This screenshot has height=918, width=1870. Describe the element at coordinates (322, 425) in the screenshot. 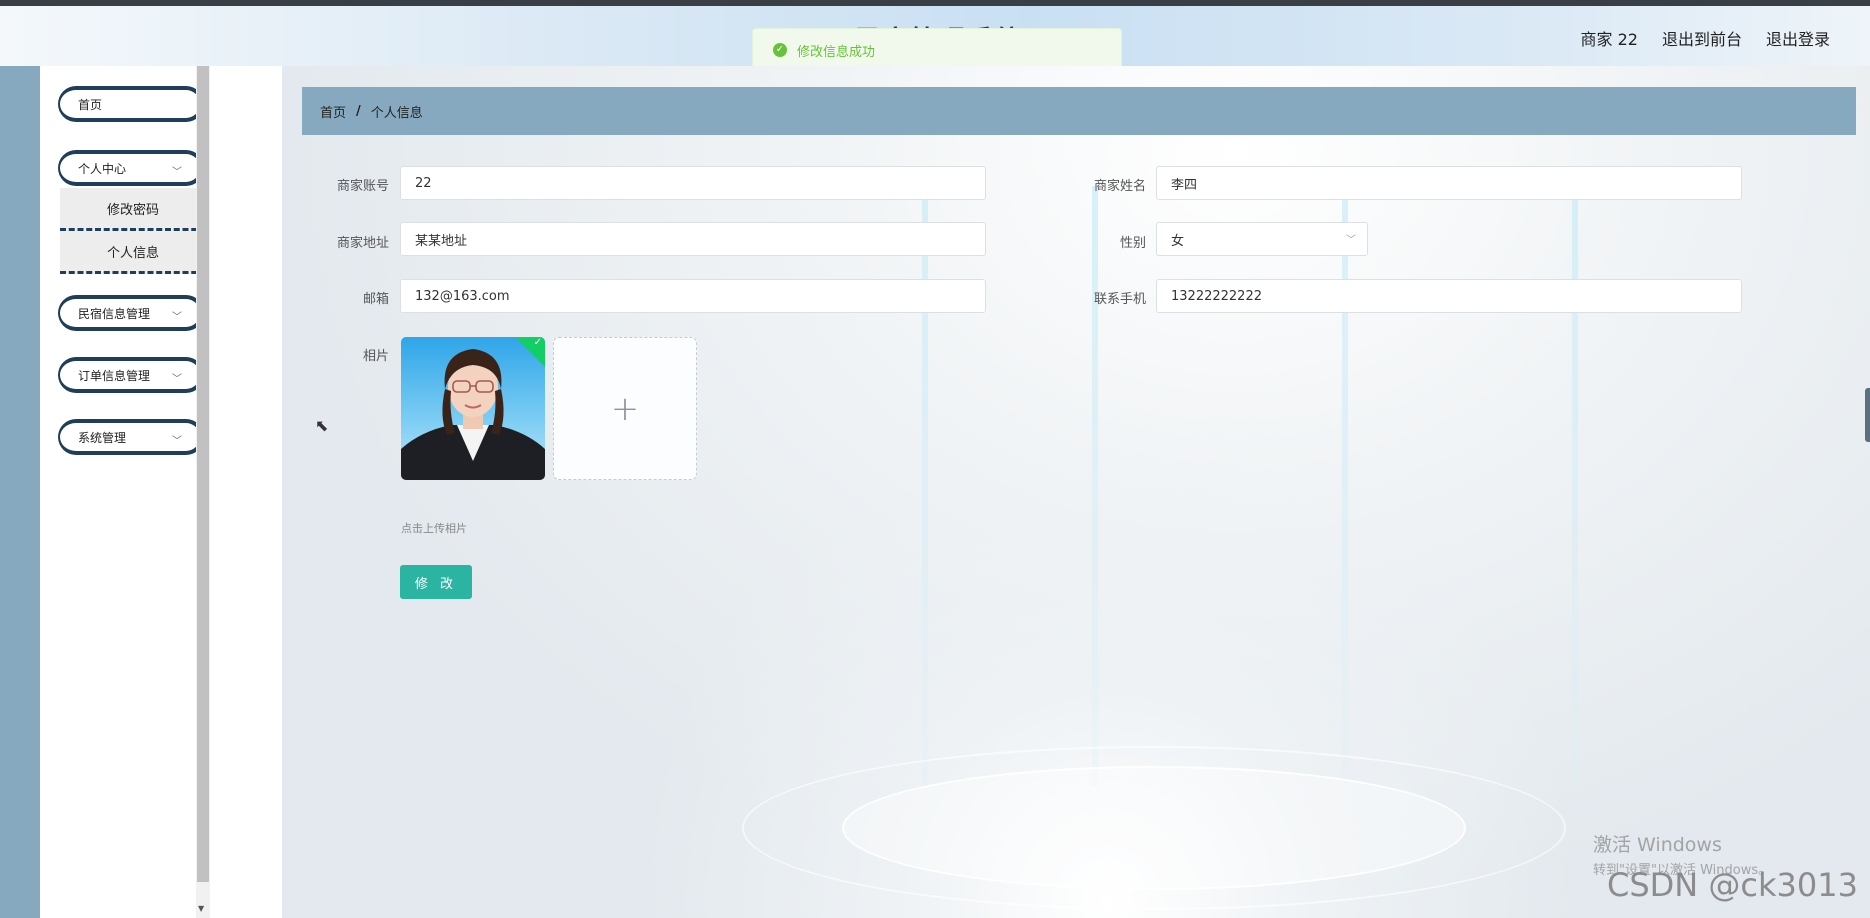

I see `mouse-pointer-icon: ⬉` at that location.